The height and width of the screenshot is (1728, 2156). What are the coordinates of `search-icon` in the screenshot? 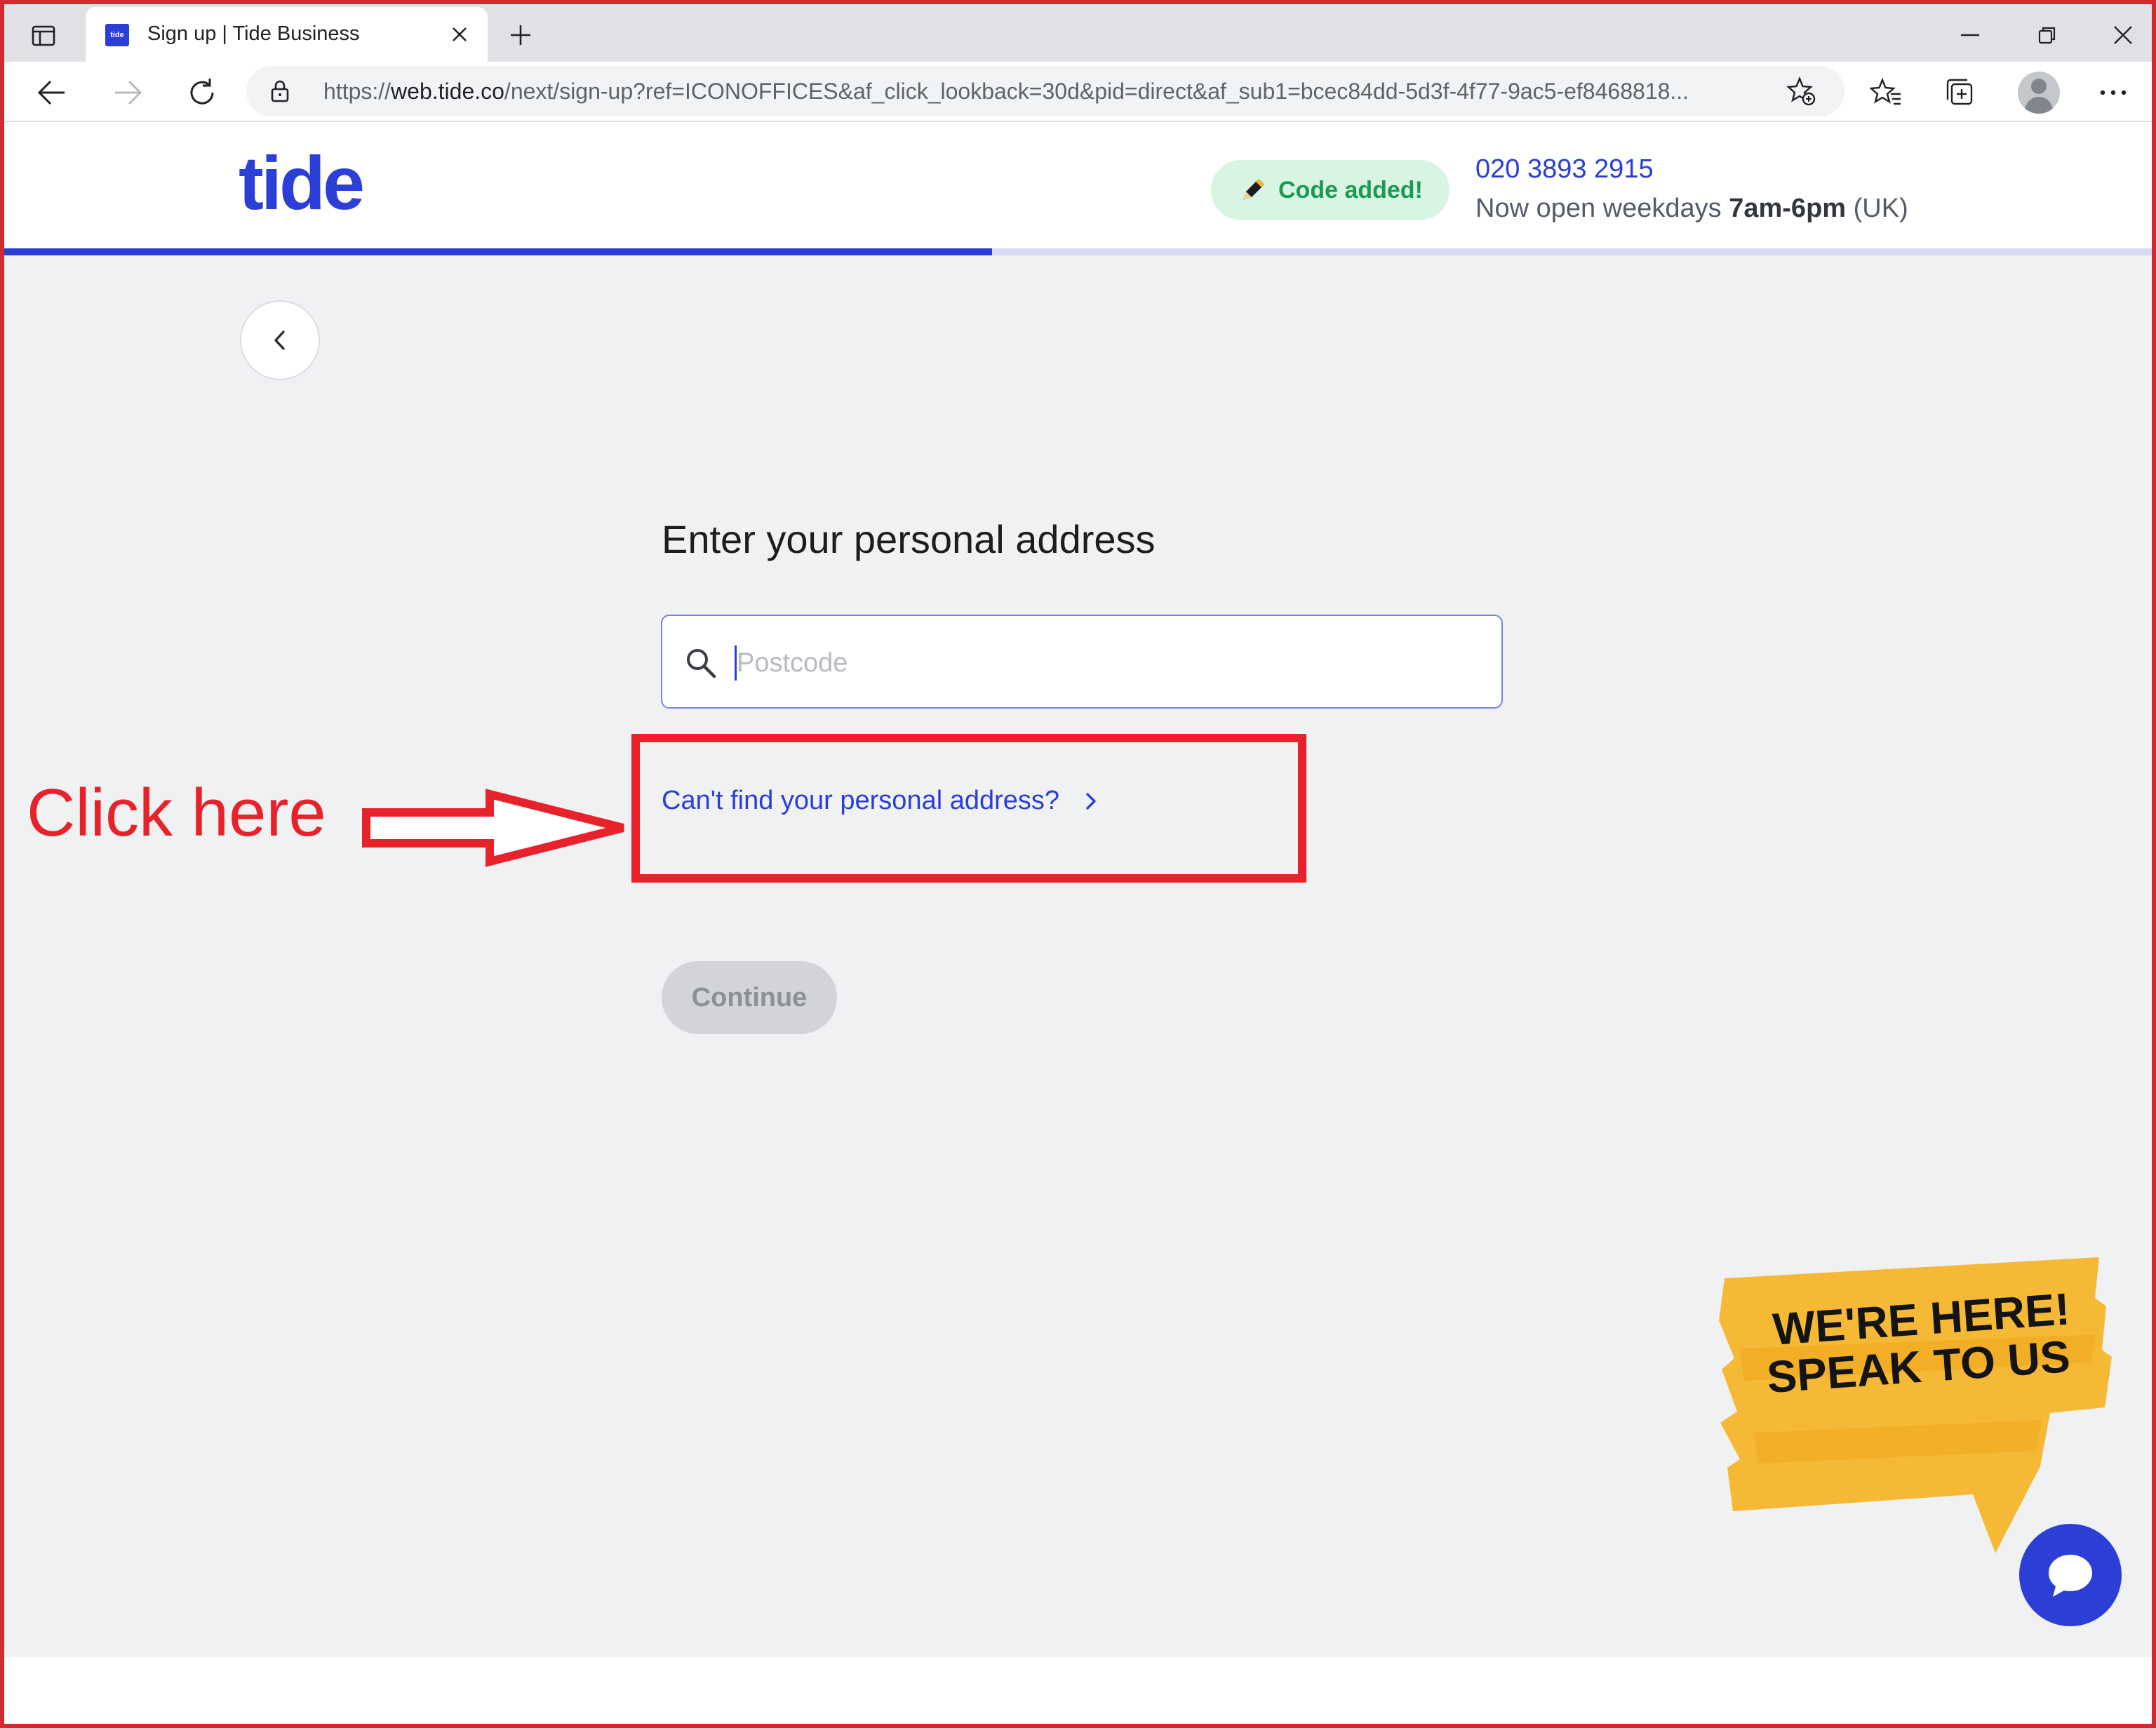 It's located at (701, 663).